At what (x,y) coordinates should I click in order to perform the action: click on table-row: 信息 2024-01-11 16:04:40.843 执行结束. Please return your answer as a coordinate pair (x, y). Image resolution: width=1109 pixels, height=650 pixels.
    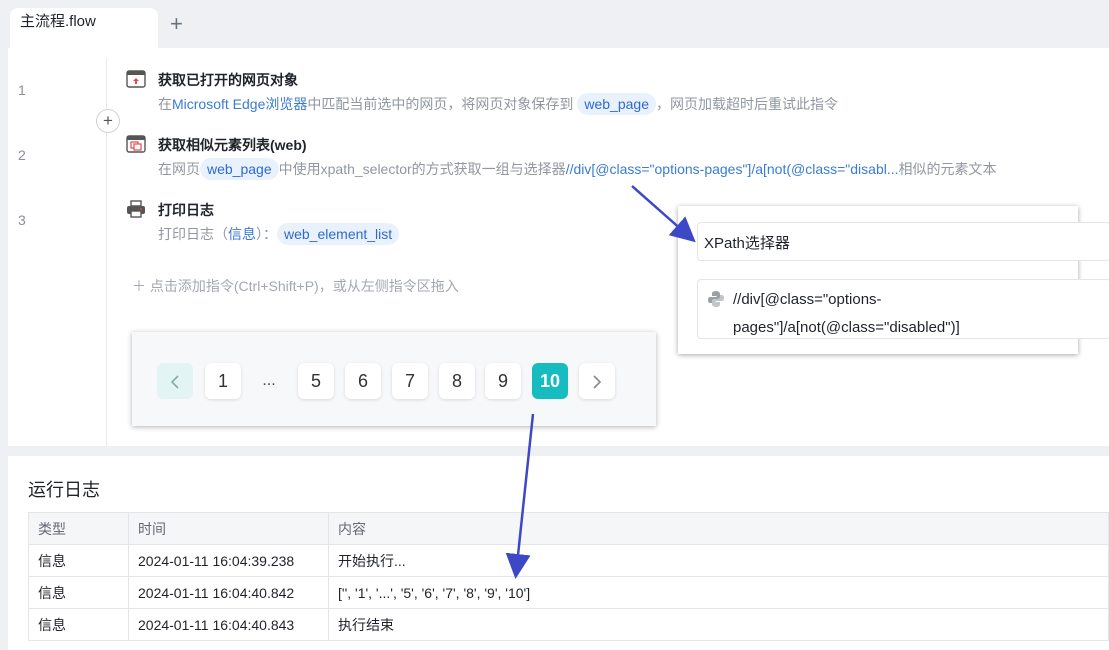
    Looking at the image, I should click on (568, 624).